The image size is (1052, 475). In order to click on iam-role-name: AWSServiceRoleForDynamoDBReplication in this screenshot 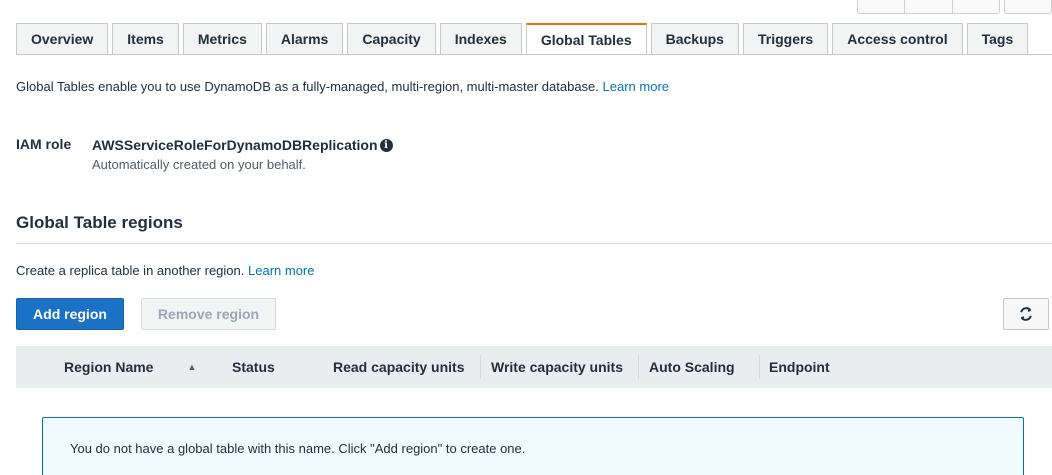, I will do `click(235, 145)`.